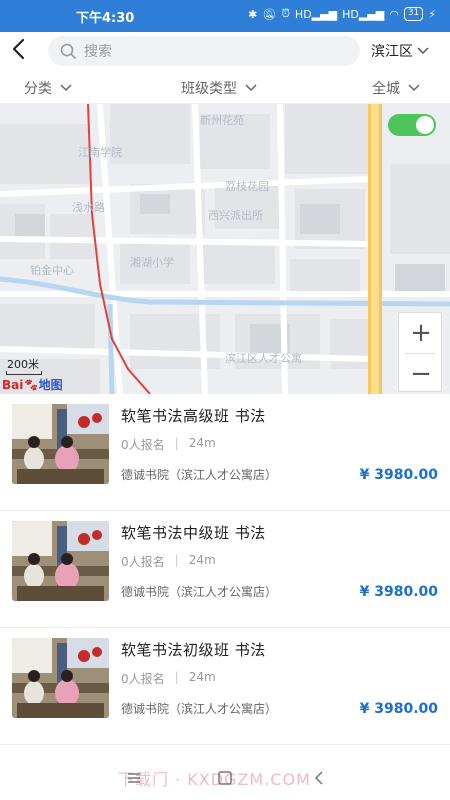  What do you see at coordinates (392, 52) in the screenshot?
I see `district-label: 滨江区` at bounding box center [392, 52].